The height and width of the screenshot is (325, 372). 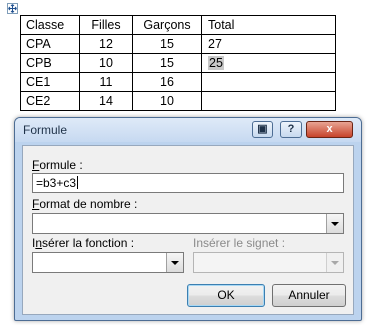 What do you see at coordinates (85, 204) in the screenshot?
I see `number-format-label: Format de nombre :` at bounding box center [85, 204].